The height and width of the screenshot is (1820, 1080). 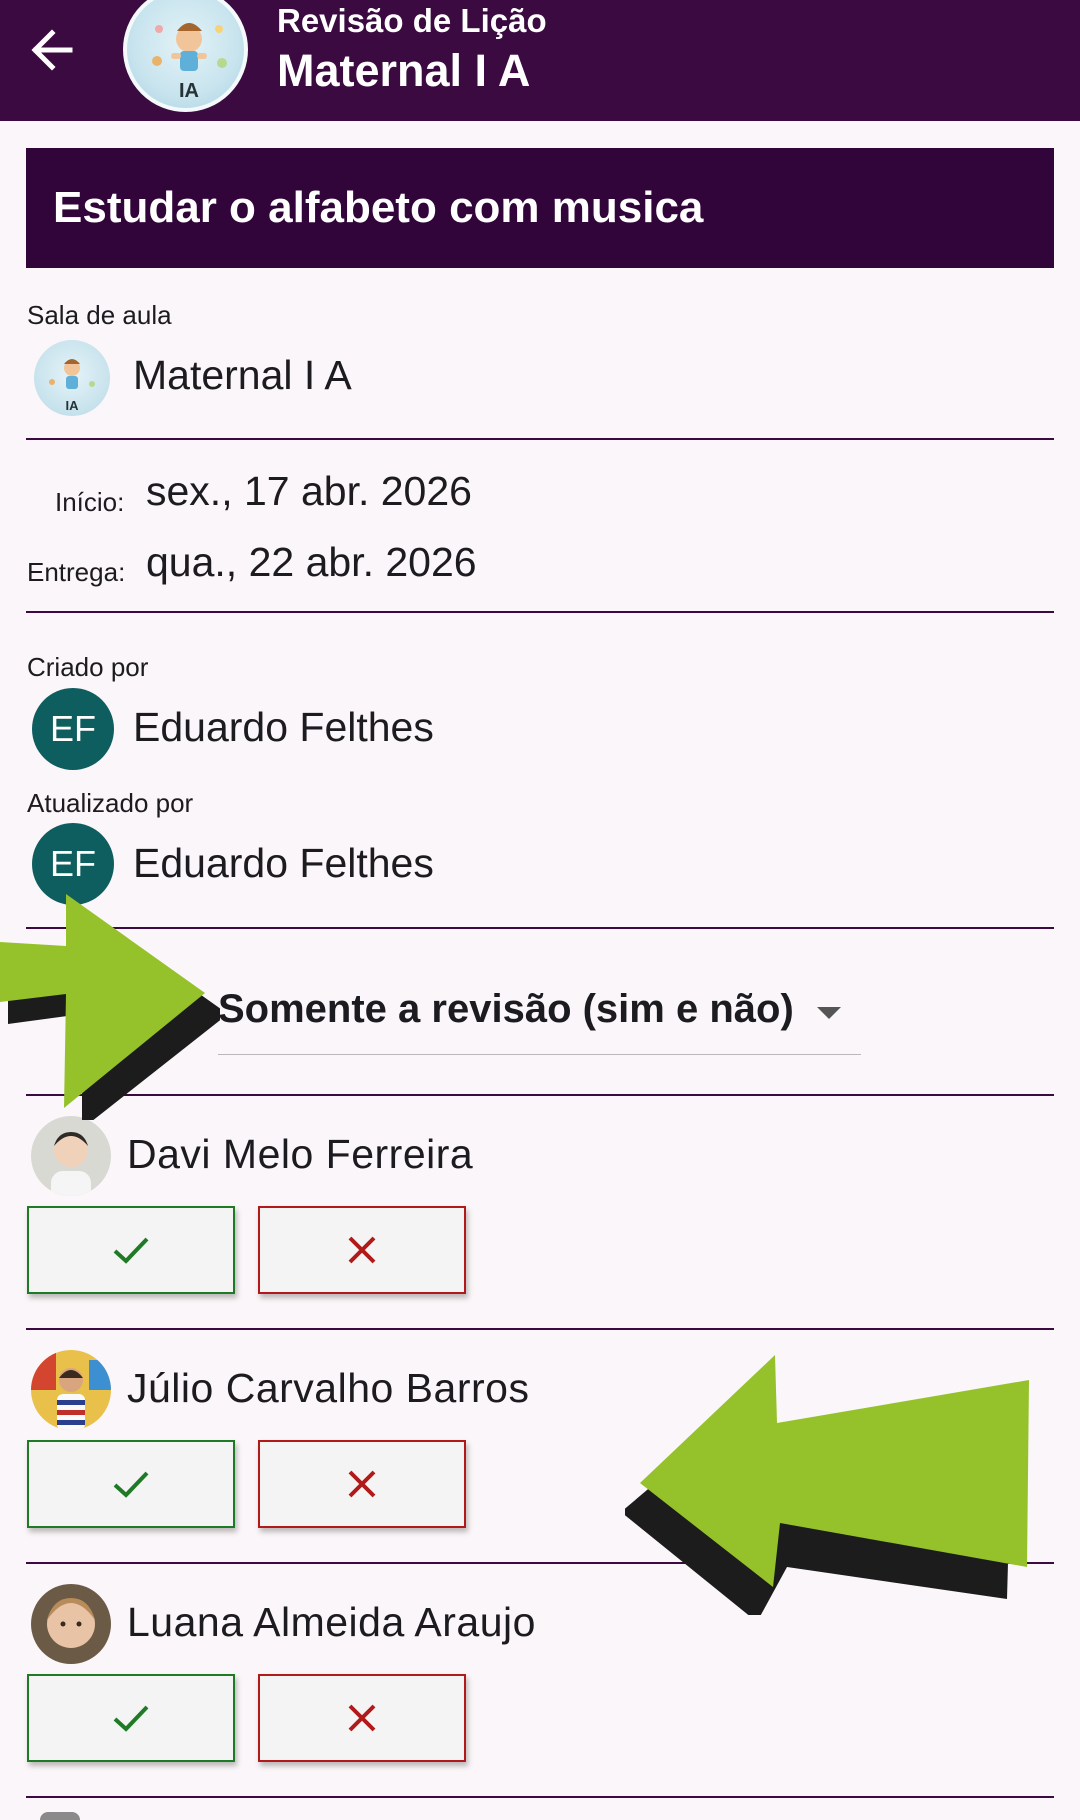 What do you see at coordinates (404, 70) in the screenshot?
I see `app-bar-title: Maternal I A` at bounding box center [404, 70].